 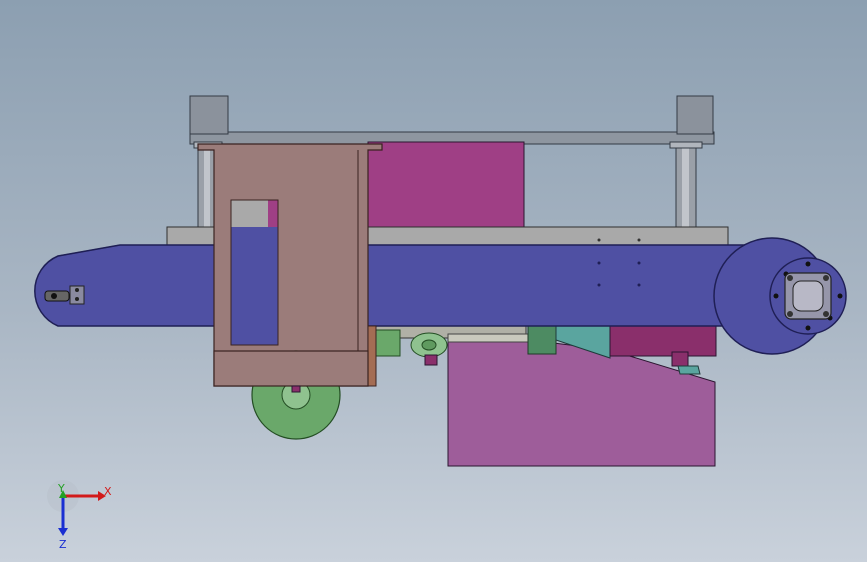 I want to click on z-axis-arrow, so click(x=63, y=532).